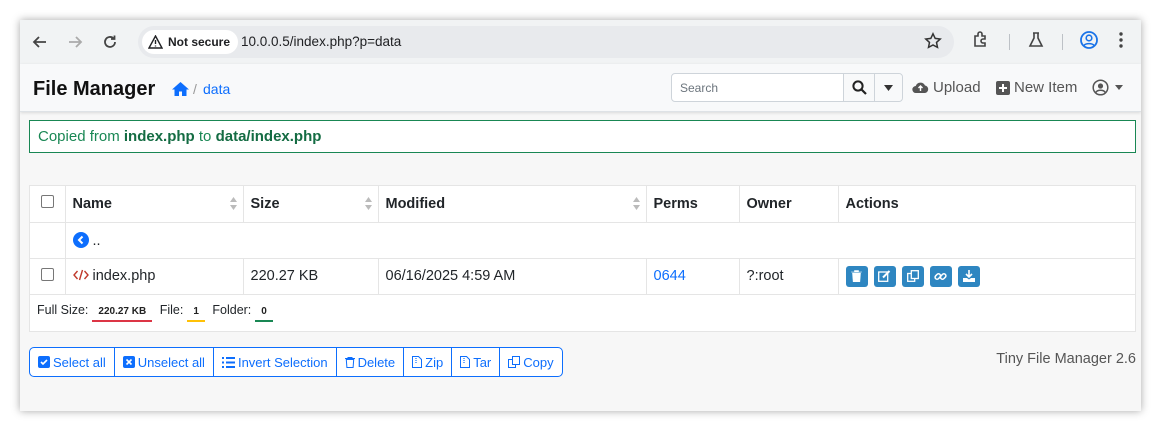 This screenshot has width=1161, height=431. What do you see at coordinates (1062, 42) in the screenshot?
I see `toolbar-divider` at bounding box center [1062, 42].